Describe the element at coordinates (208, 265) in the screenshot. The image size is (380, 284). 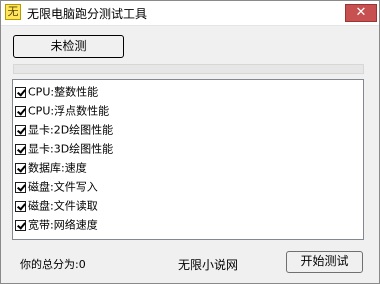
I see `watermark-text: 无限小说网` at that location.